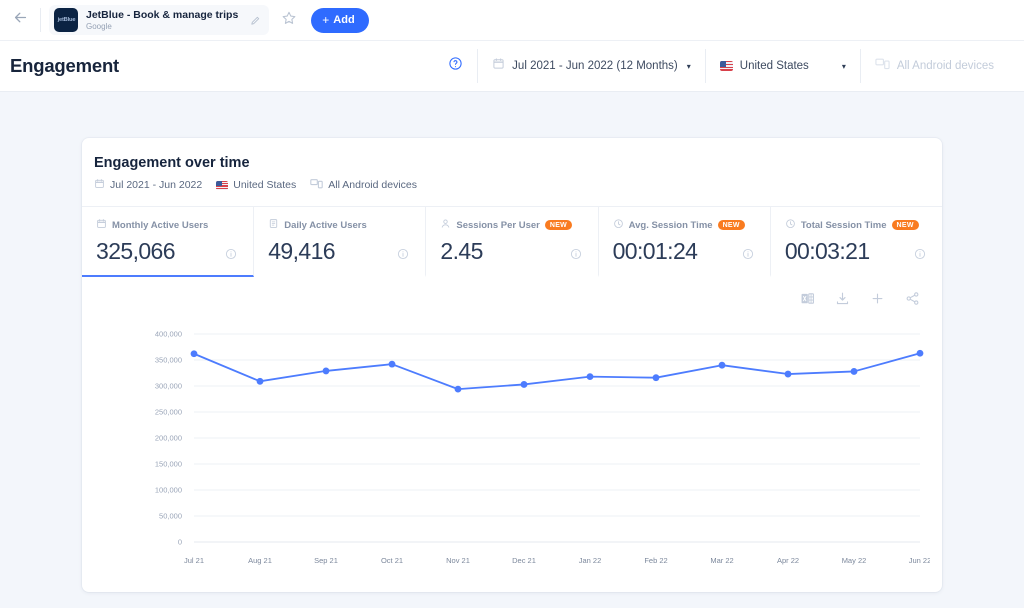  I want to click on tab-value-row: 49,416, so click(346, 251).